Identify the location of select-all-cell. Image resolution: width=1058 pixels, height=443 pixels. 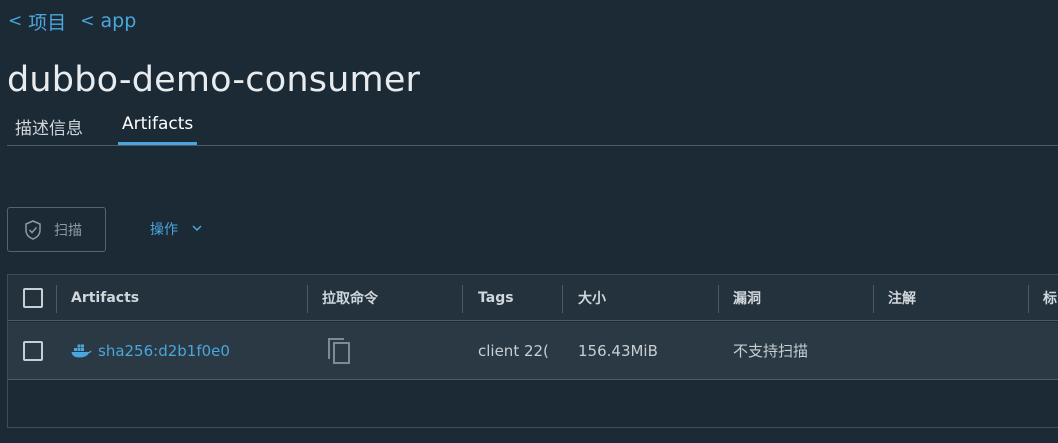
(33, 297).